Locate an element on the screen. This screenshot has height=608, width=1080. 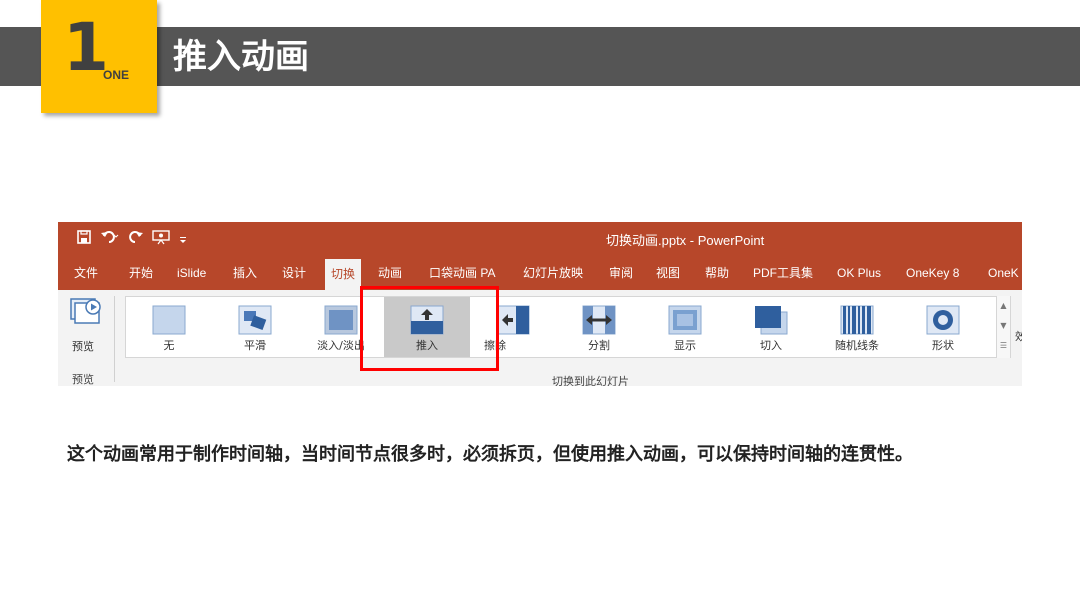
section-word: ONE is located at coordinates (116, 75).